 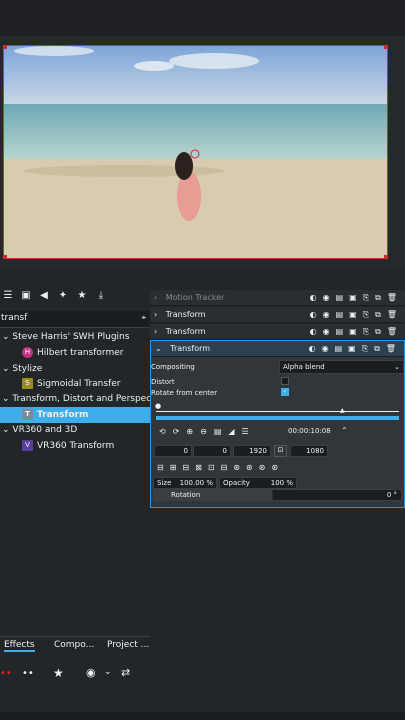 I want to click on tree-item-selected: T Transform, so click(x=75, y=415).